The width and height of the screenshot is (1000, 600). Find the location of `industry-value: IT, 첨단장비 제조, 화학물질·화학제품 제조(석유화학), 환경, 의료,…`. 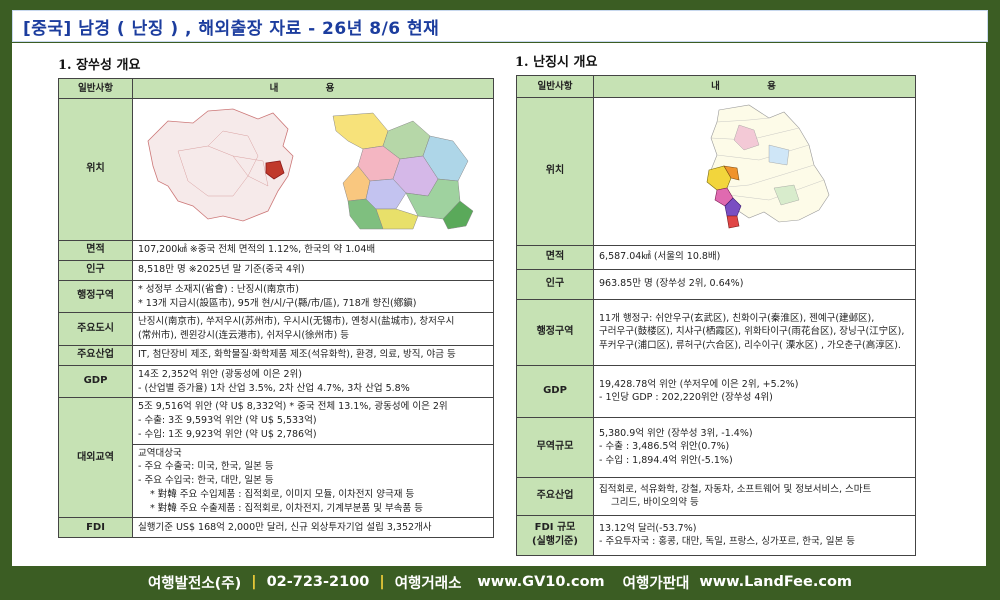

industry-value: IT, 첨단장비 제조, 화학물질·화학제품 제조(석유화학), 환경, 의료,… is located at coordinates (313, 355).